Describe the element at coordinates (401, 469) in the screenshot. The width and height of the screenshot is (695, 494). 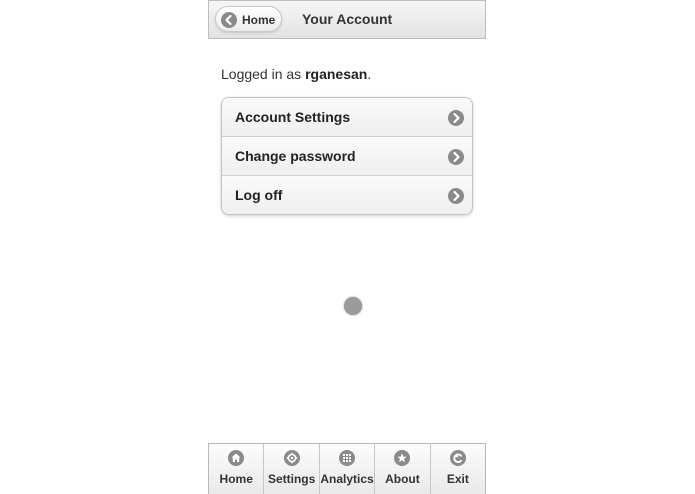
I see `tab-about: About` at that location.